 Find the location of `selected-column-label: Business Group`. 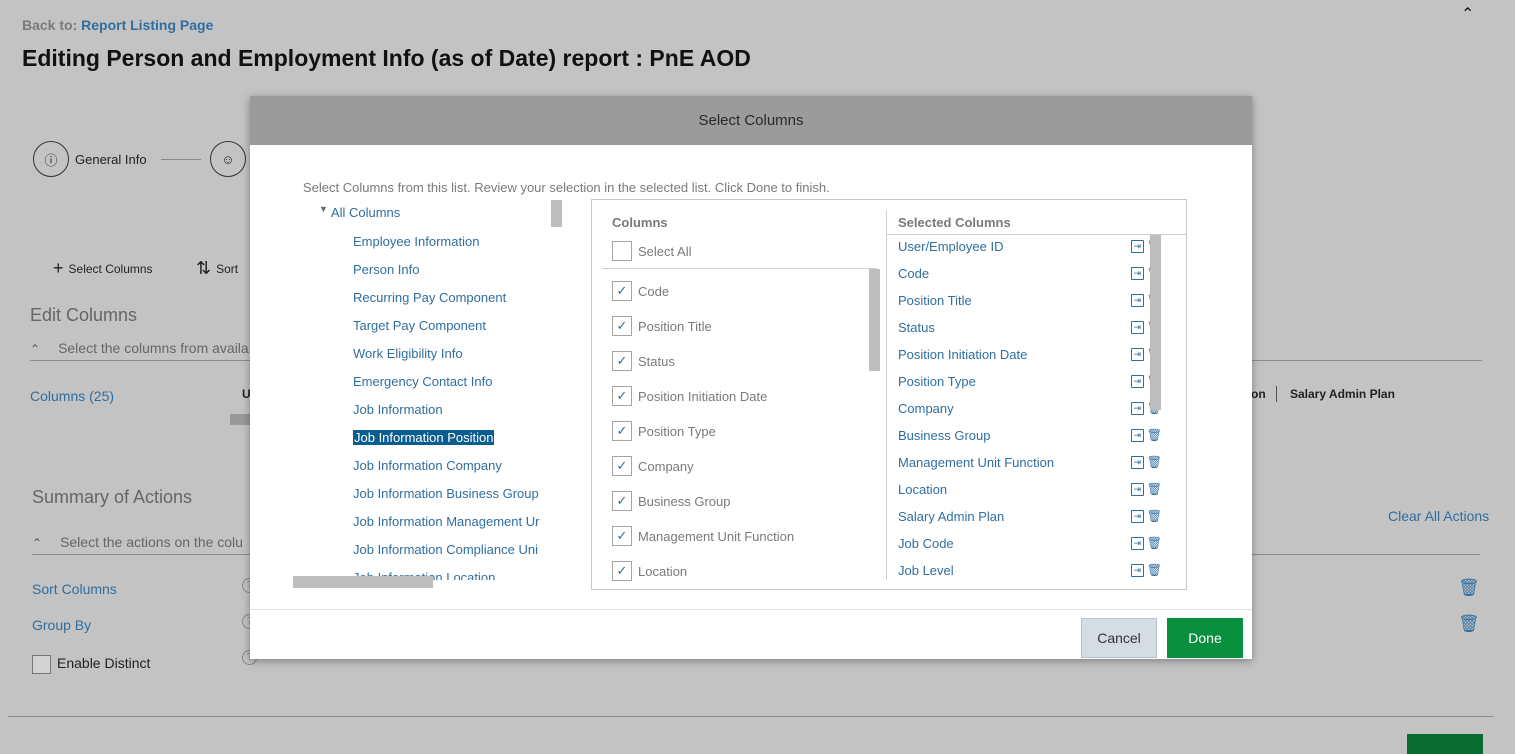

selected-column-label: Business Group is located at coordinates (944, 435).